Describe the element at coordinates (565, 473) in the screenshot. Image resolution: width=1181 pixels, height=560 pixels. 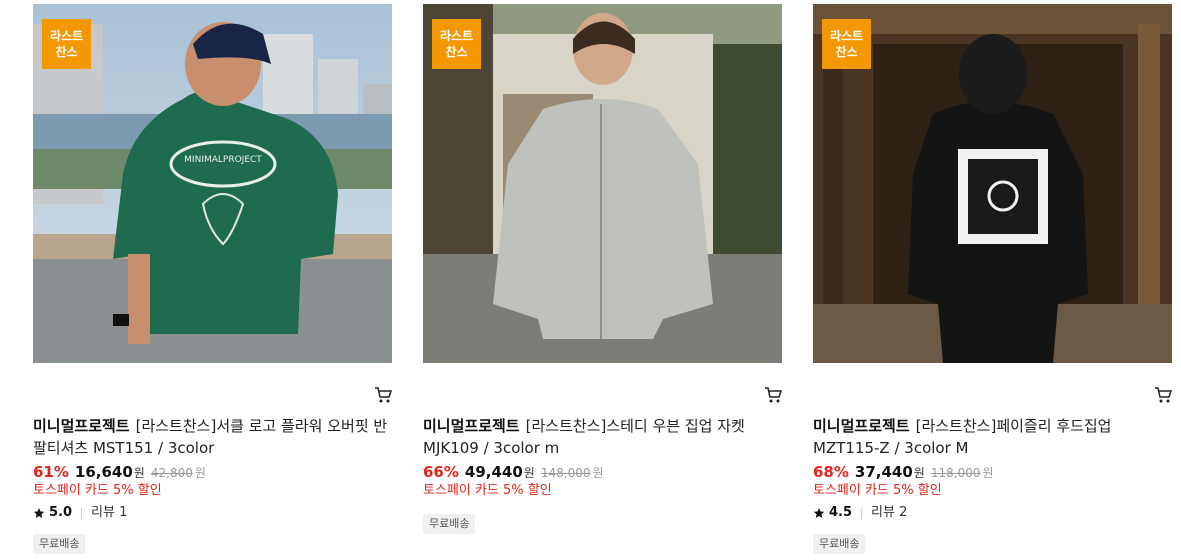
I see `original-price: 148,000` at that location.